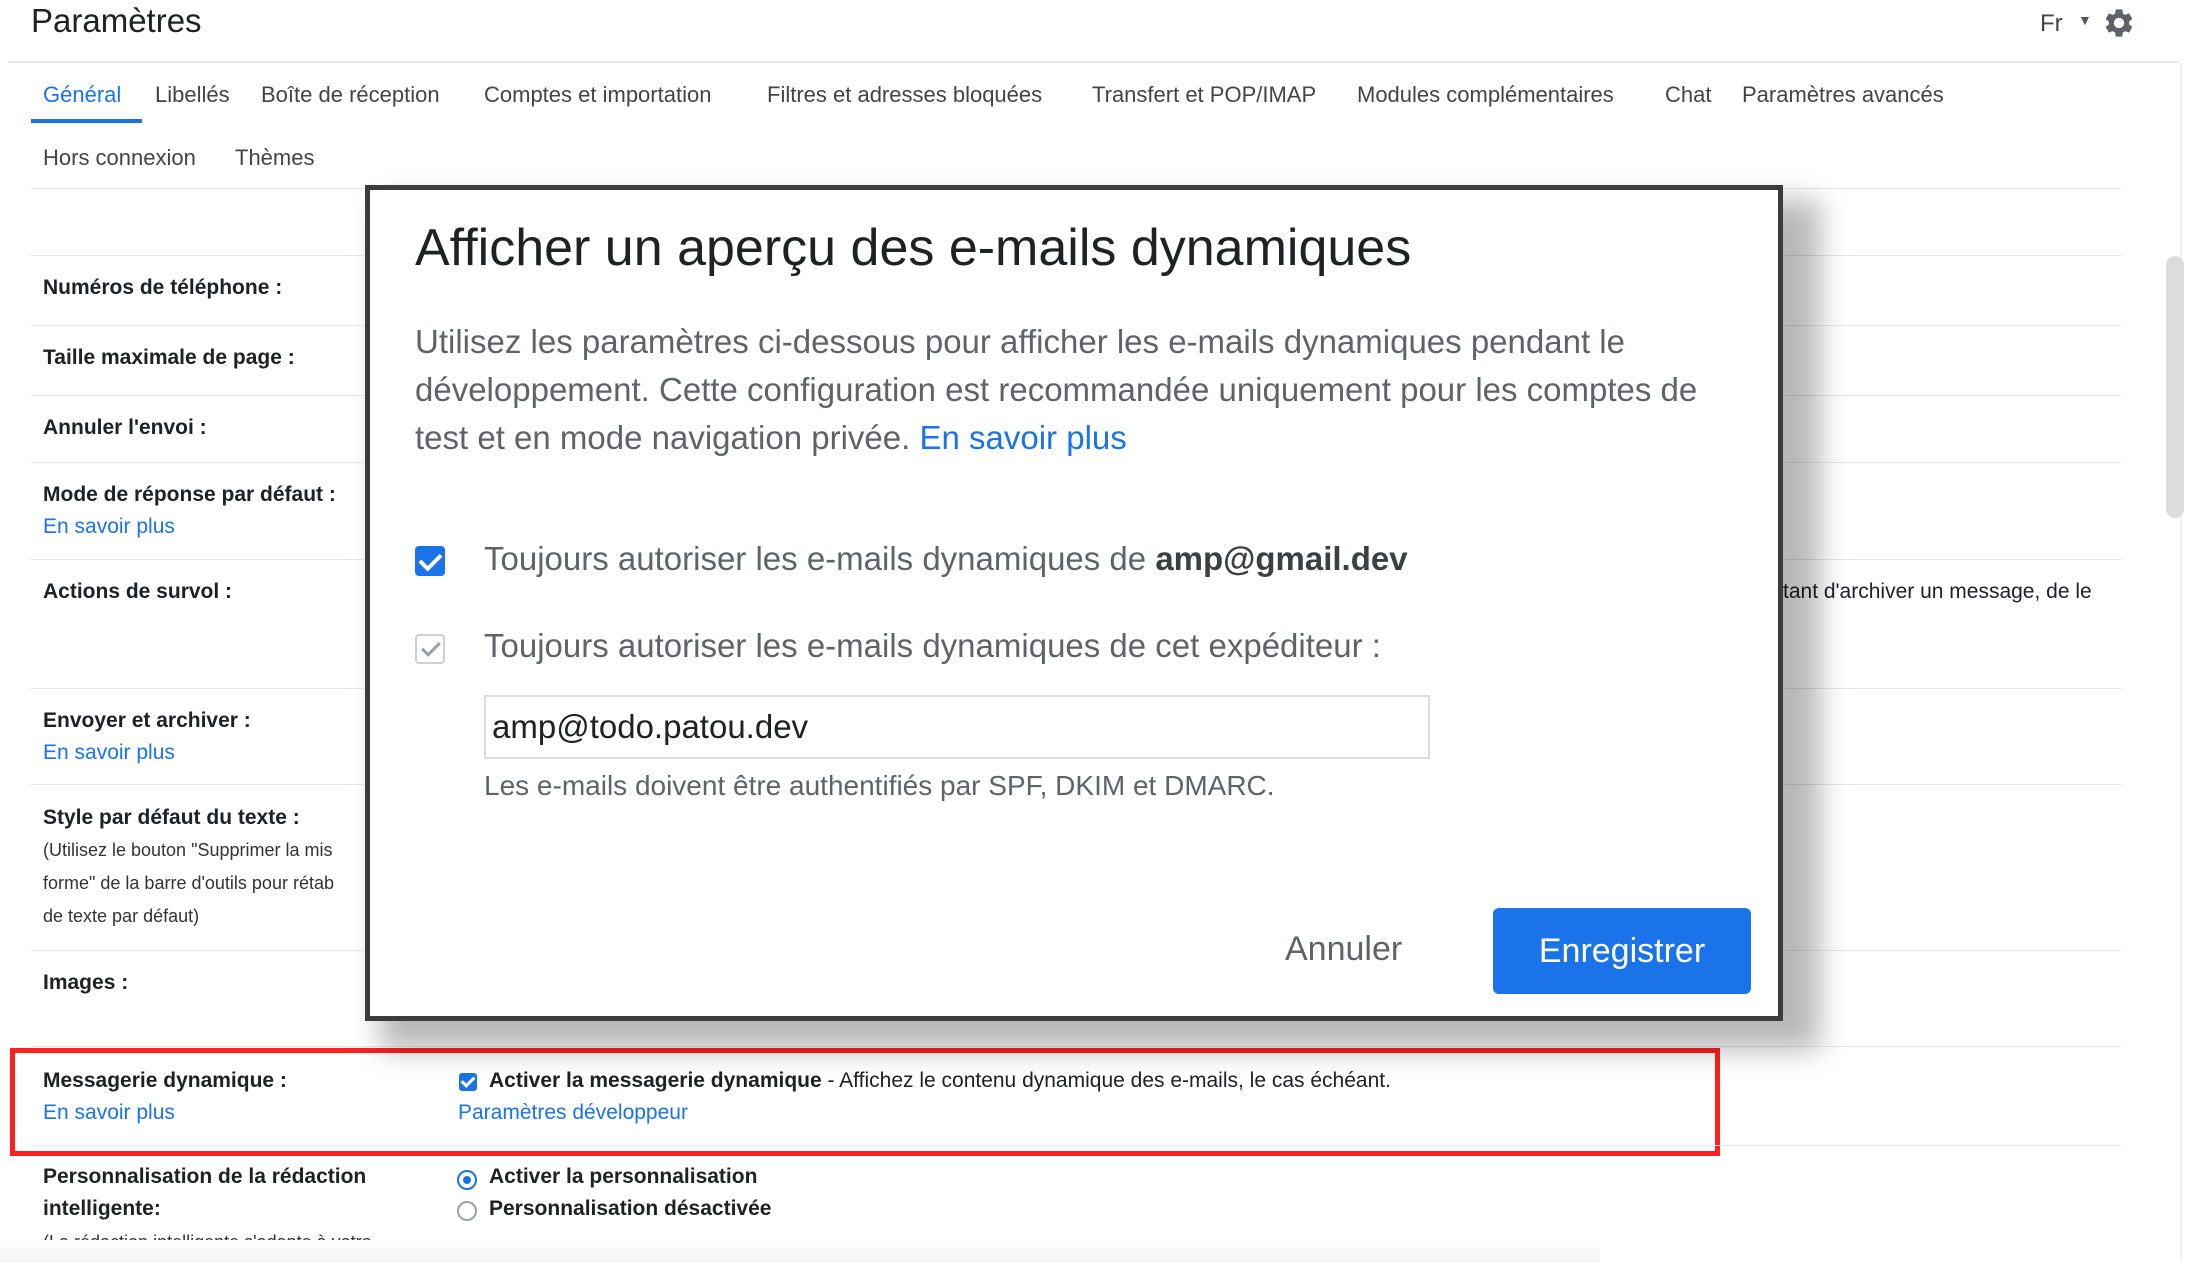 The width and height of the screenshot is (2200, 1262). Describe the element at coordinates (597, 95) in the screenshot. I see `tab-accounts: Comptes et importation` at that location.